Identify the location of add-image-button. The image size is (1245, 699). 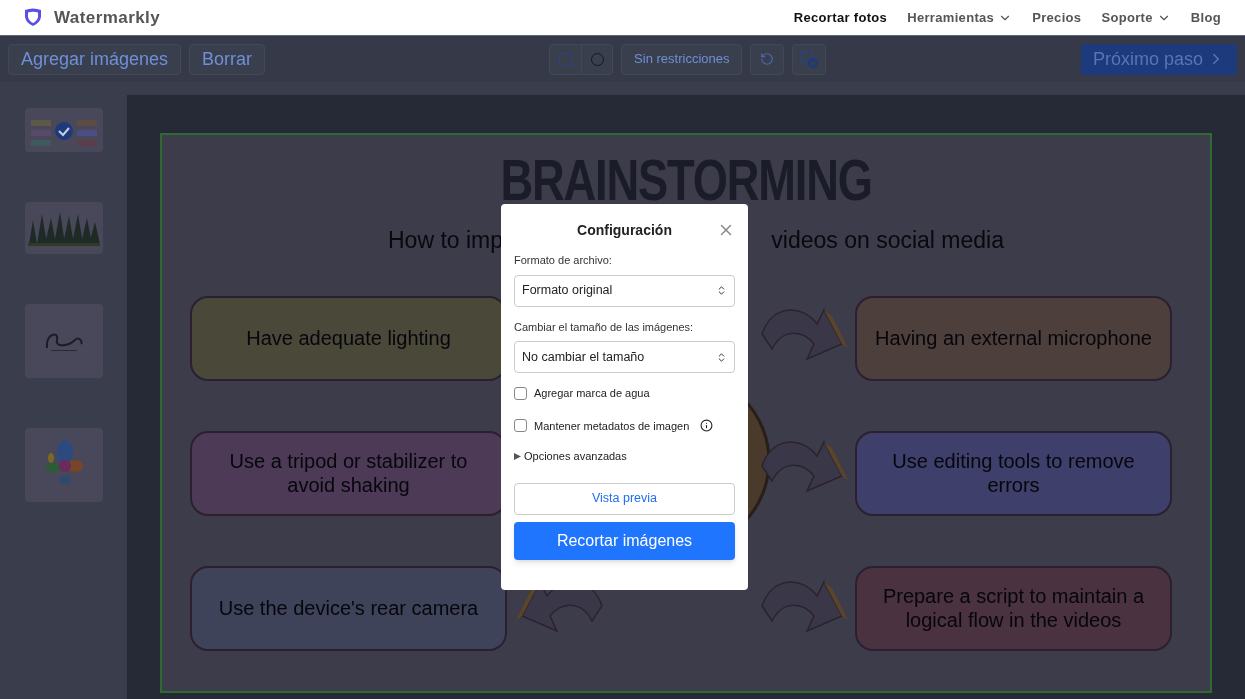
(809, 59).